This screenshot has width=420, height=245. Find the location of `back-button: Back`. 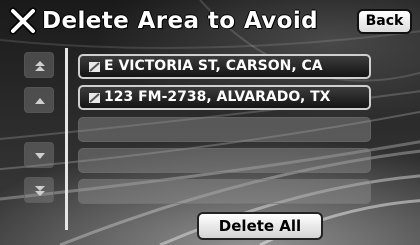

back-button: Back is located at coordinates (384, 21).